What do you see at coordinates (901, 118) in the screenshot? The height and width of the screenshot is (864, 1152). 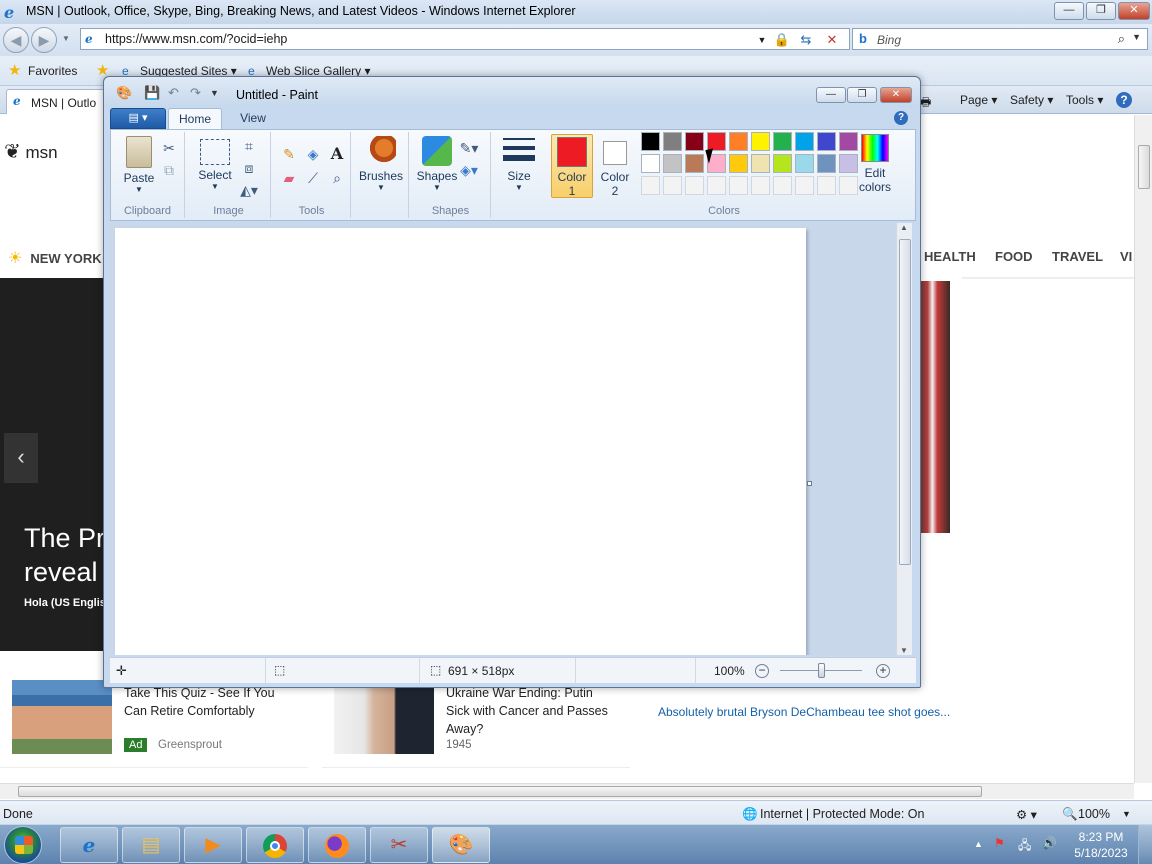 I see `paint-help-icon: ?` at bounding box center [901, 118].